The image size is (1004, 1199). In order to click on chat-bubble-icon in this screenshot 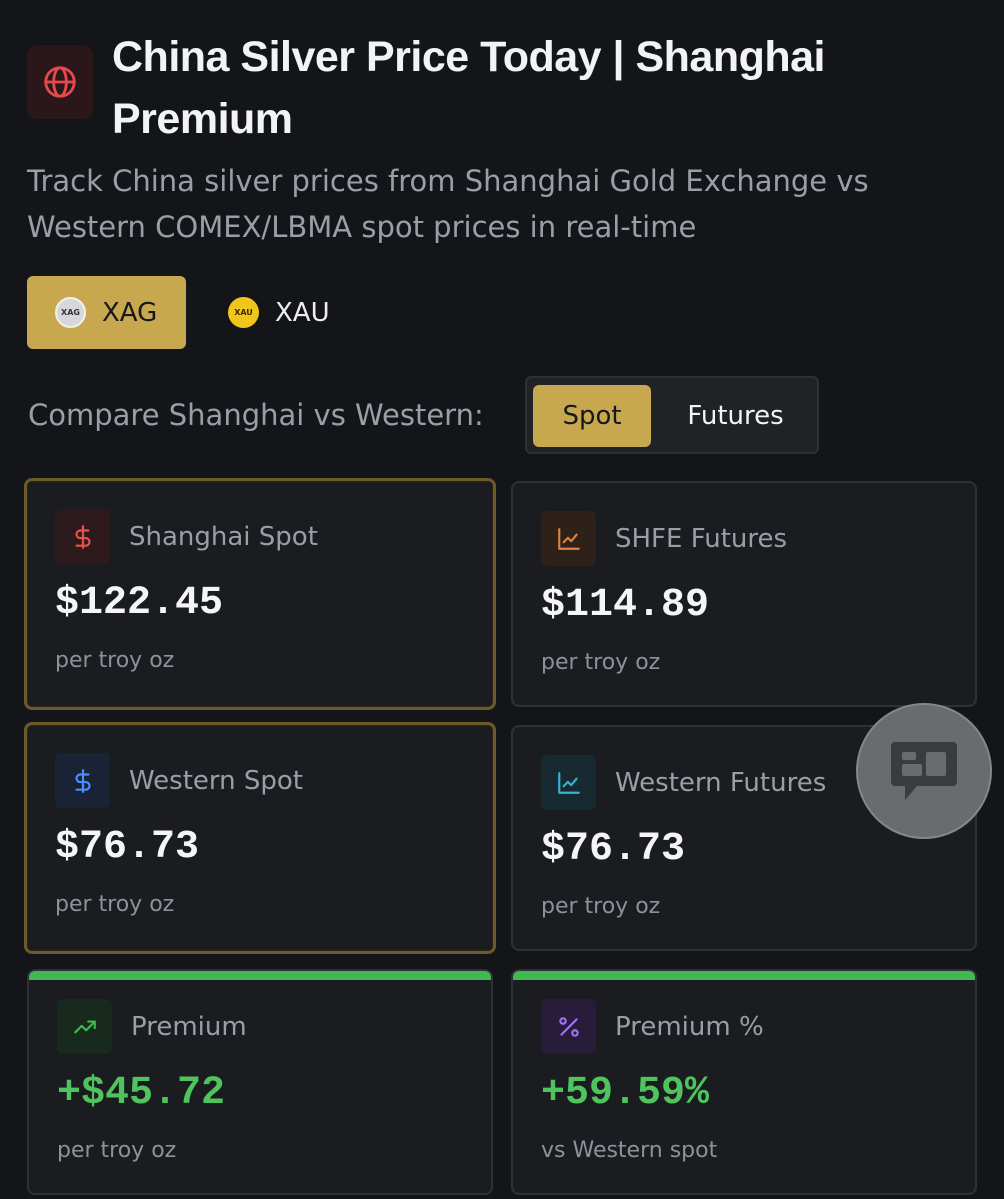, I will do `click(924, 771)`.